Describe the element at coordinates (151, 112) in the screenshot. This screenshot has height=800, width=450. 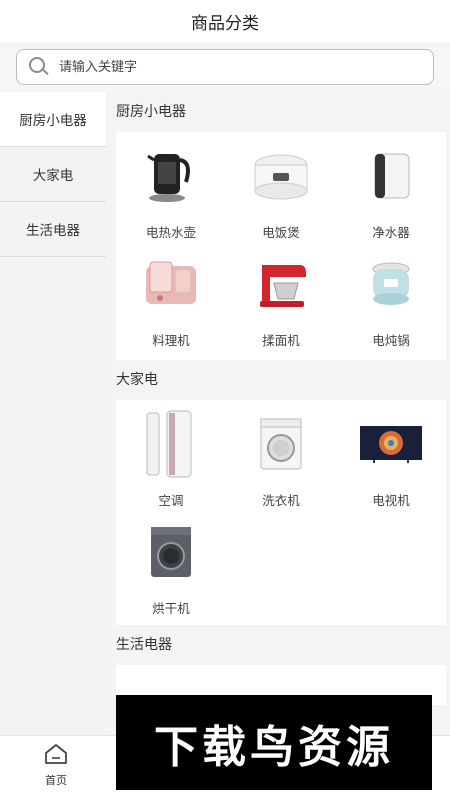
I see `section-title-kitchen: 厨房小电器` at that location.